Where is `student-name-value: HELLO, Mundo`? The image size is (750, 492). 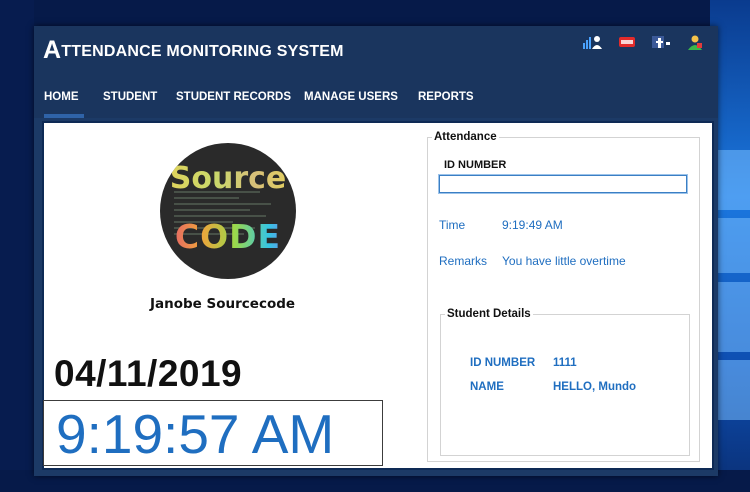 student-name-value: HELLO, Mundo is located at coordinates (595, 387).